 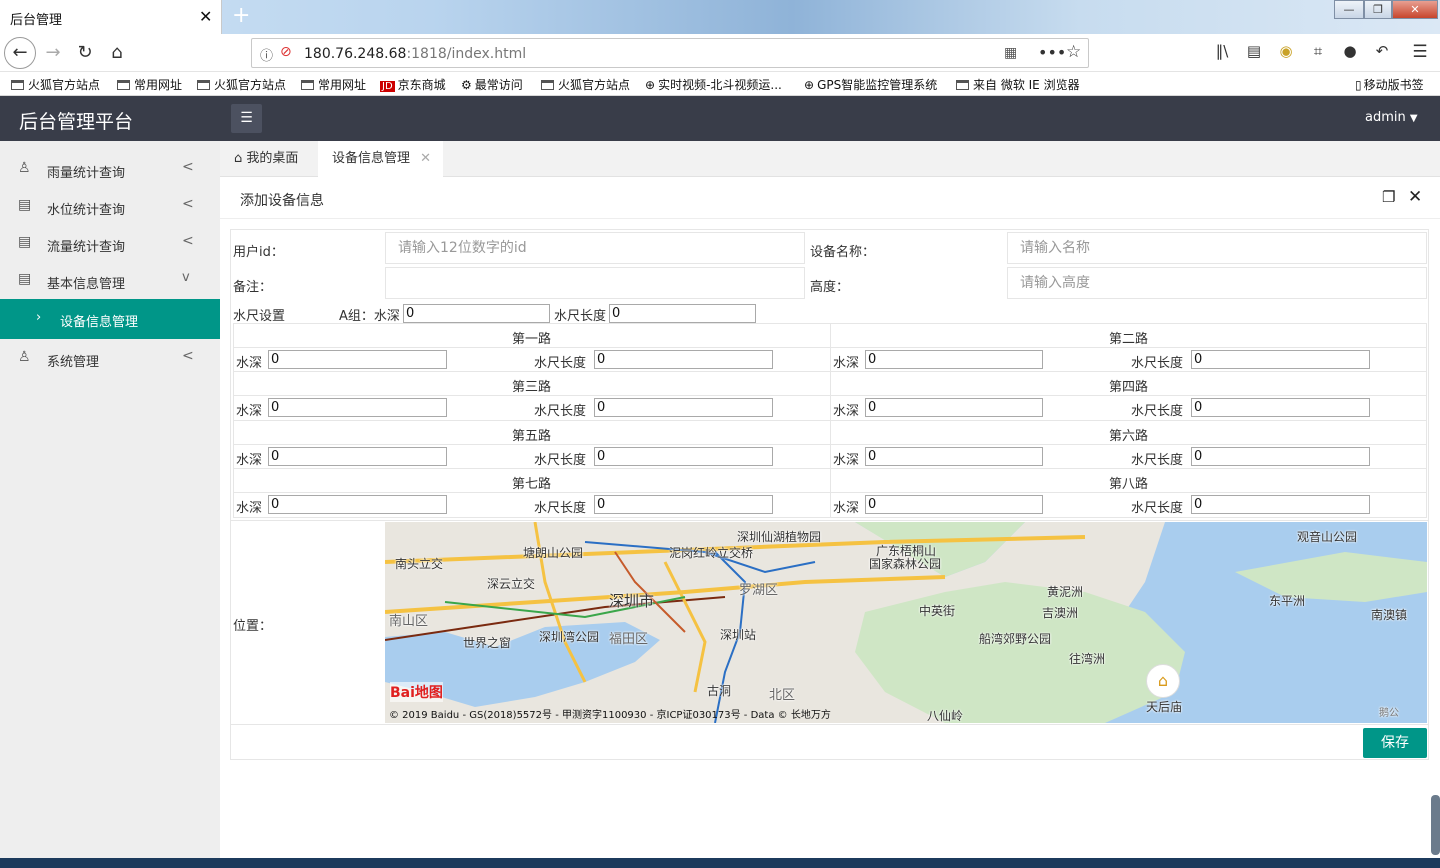 I want to click on remark-input, so click(x=595, y=283).